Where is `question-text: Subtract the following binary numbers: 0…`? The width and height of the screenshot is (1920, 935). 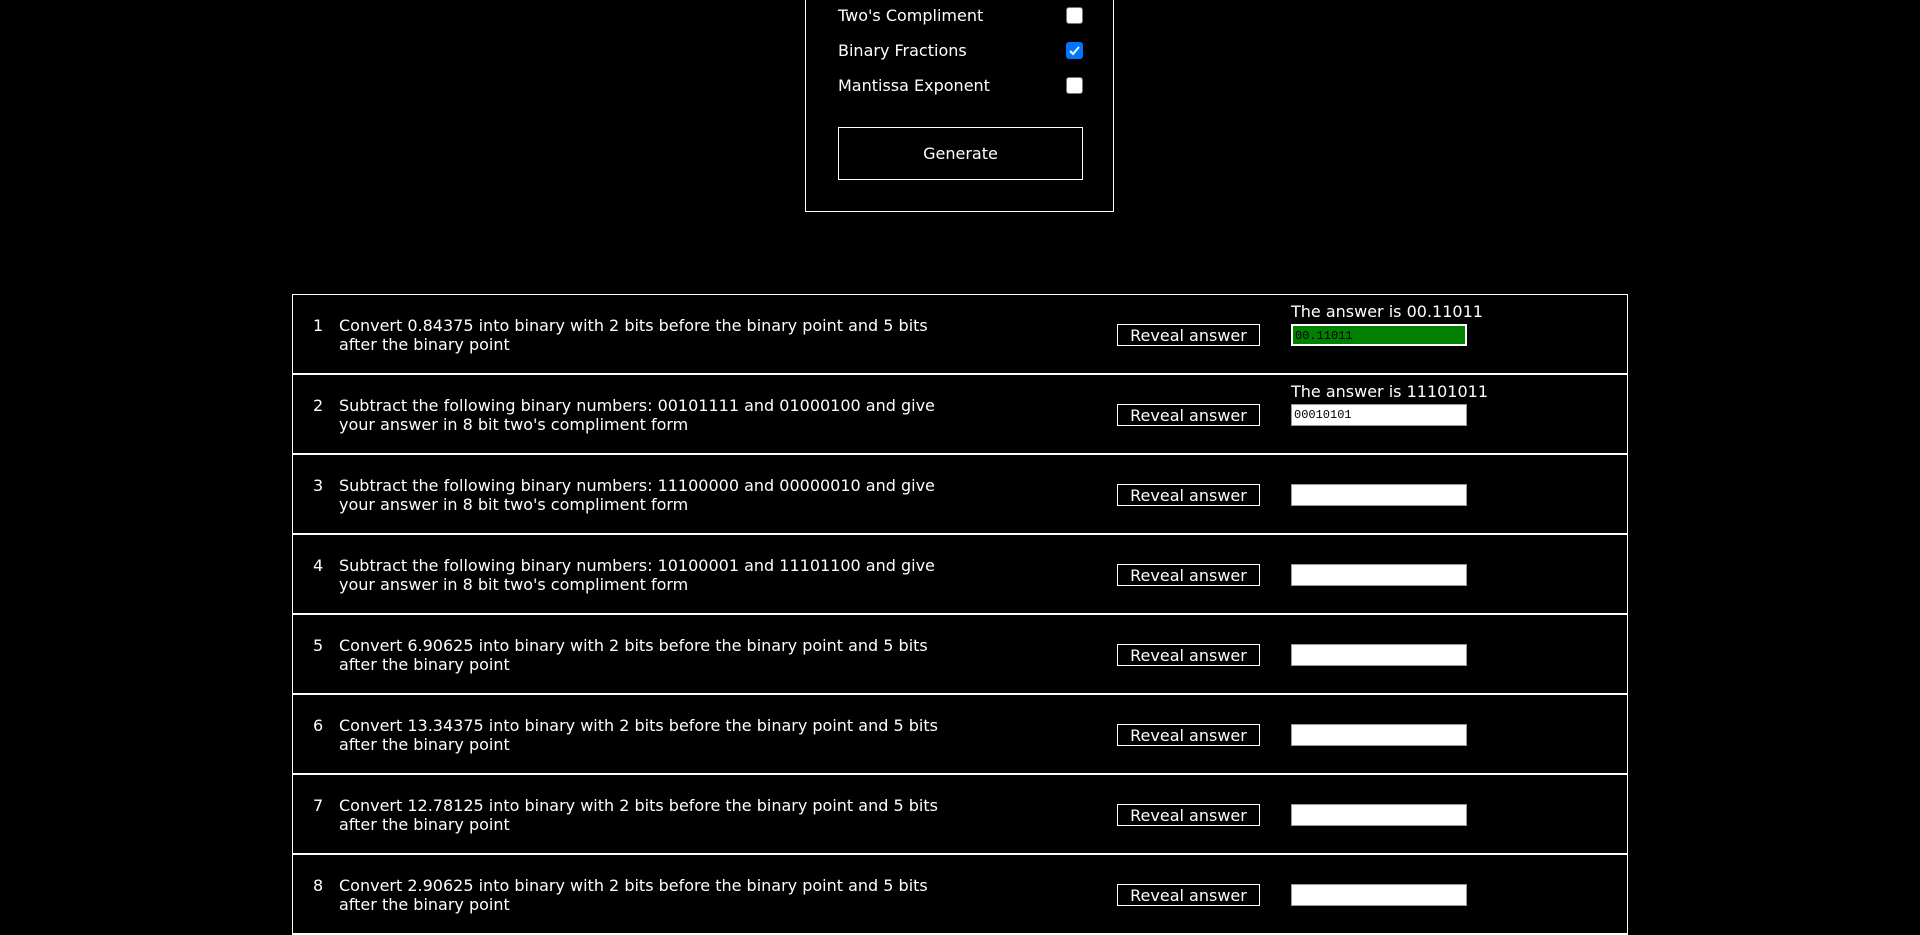
question-text: Subtract the following binary numbers: 0… is located at coordinates (637, 415).